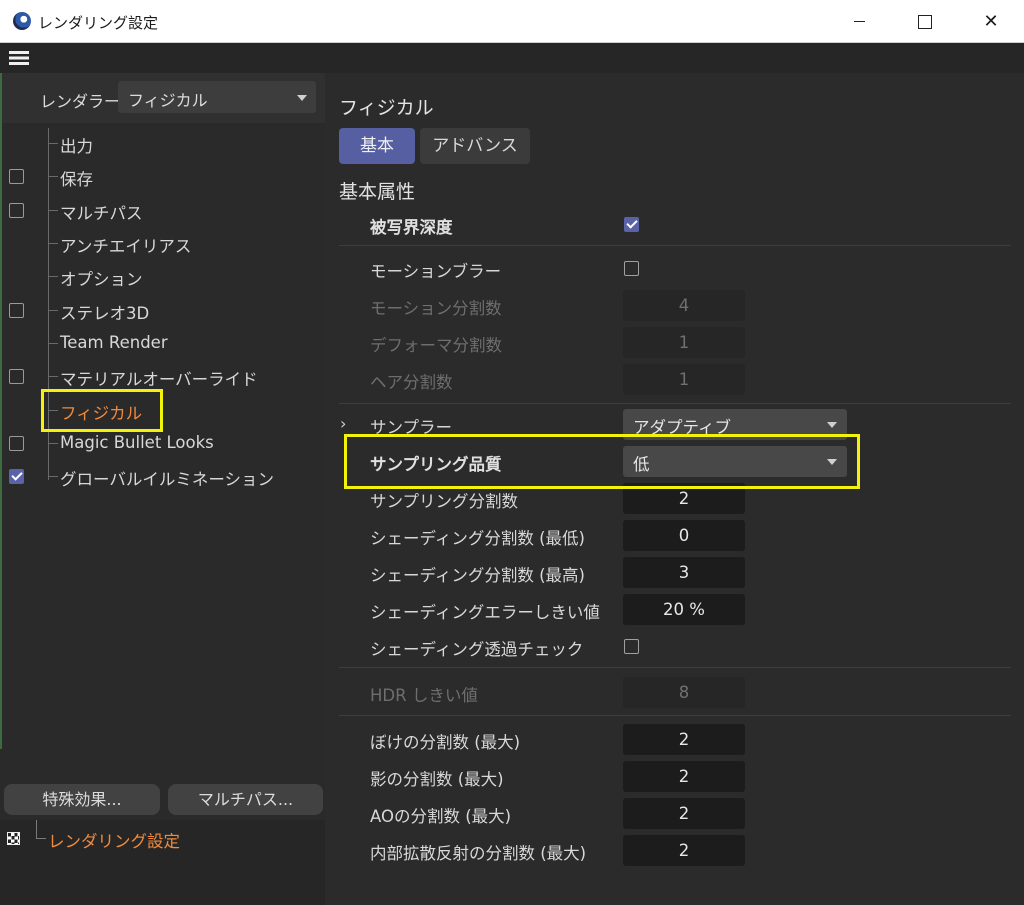 The width and height of the screenshot is (1024, 905). I want to click on row-label: シェーディング分割数 (最低), so click(477, 538).